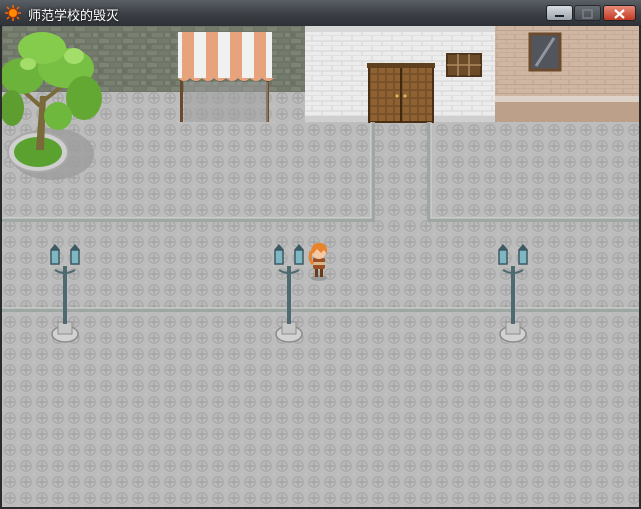  What do you see at coordinates (13, 13) in the screenshot?
I see `sun-icon` at bounding box center [13, 13].